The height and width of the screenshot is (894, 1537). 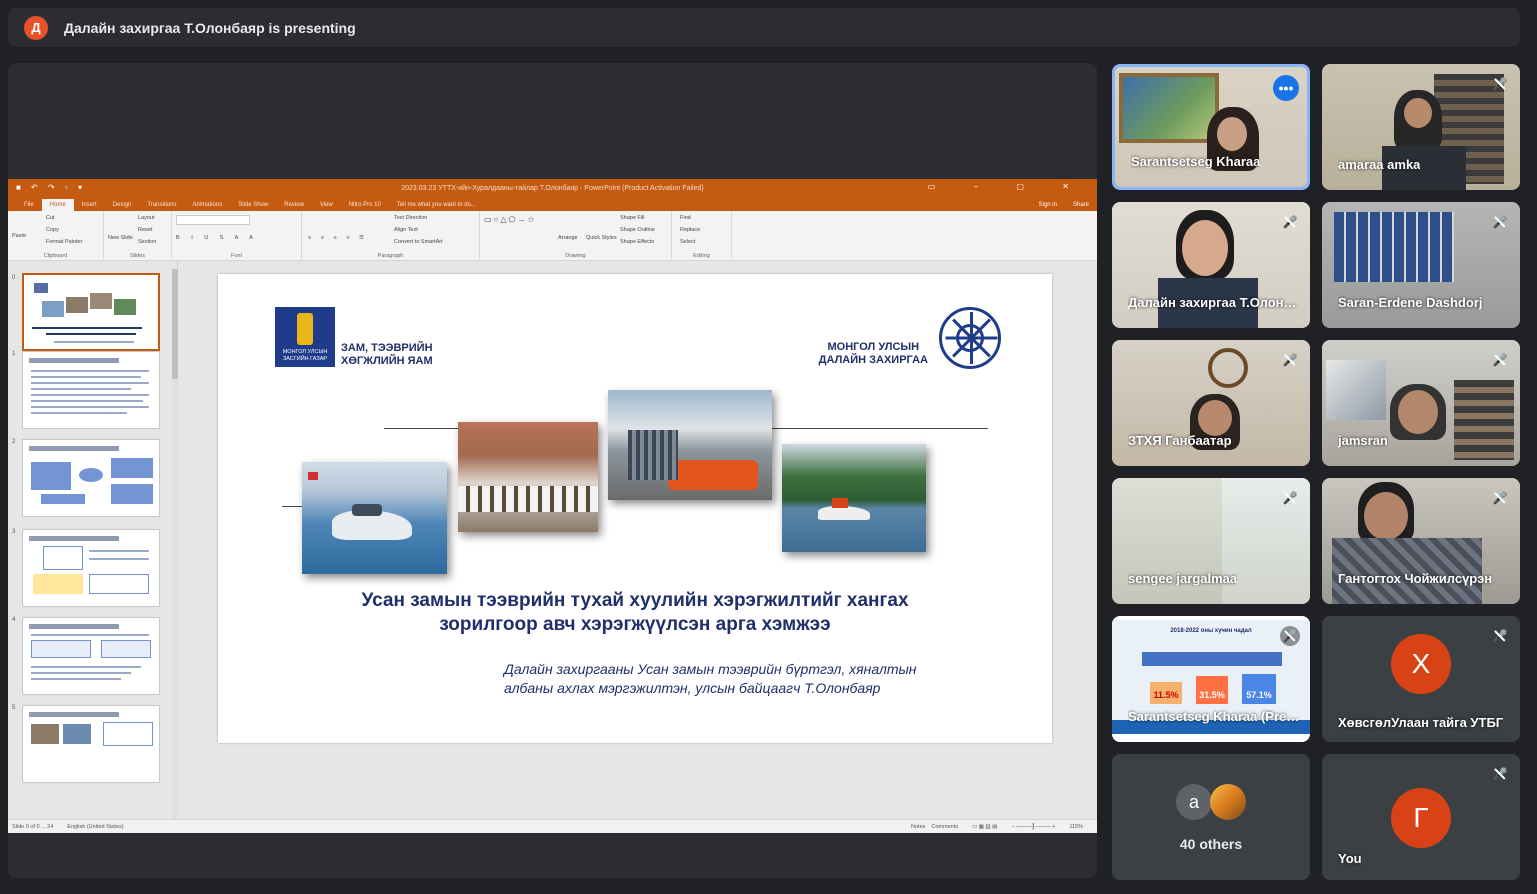 I want to click on shapes-gallery: ▭○△⬠→☆, so click(x=510, y=219).